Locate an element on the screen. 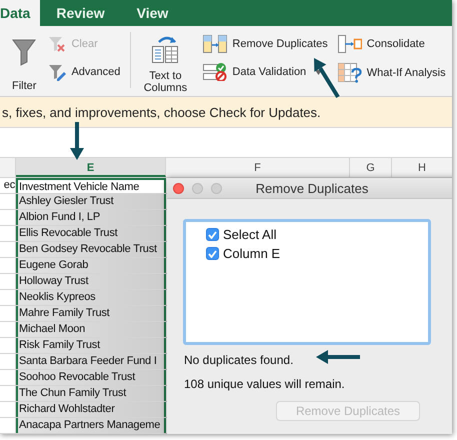 This screenshot has width=457, height=440. table-cell: Anacapa Partners Manageme is located at coordinates (89, 425).